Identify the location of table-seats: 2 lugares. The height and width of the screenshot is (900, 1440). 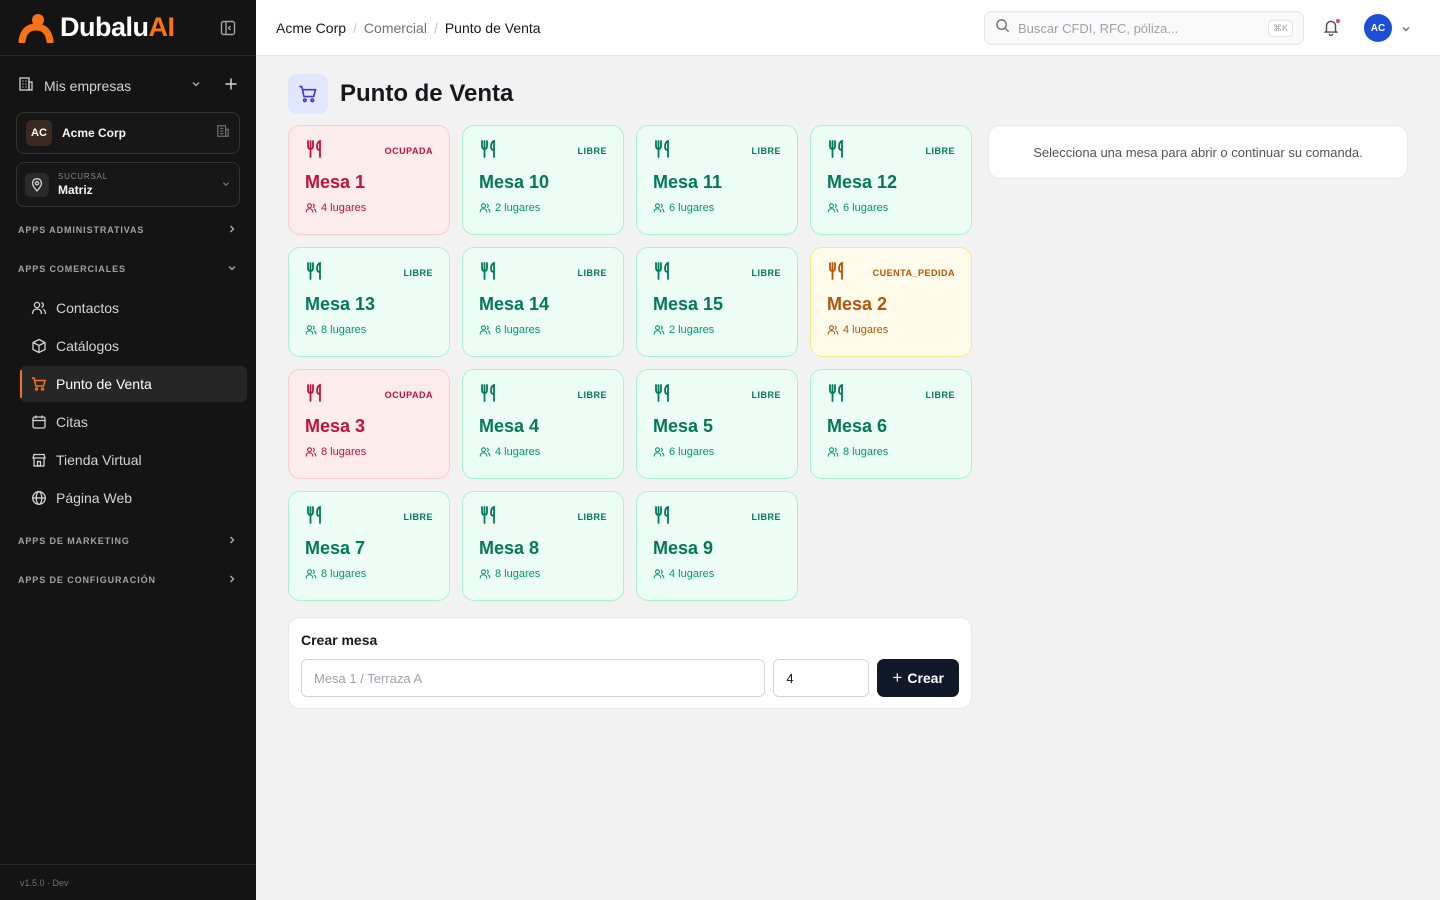
(692, 330).